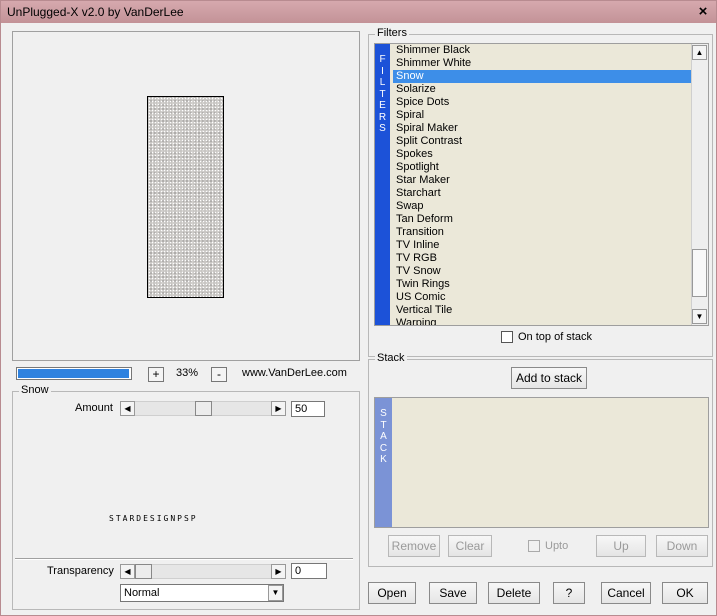 Image resolution: width=717 pixels, height=616 pixels. Describe the element at coordinates (626, 593) in the screenshot. I see `cancel-button: Cancel` at that location.